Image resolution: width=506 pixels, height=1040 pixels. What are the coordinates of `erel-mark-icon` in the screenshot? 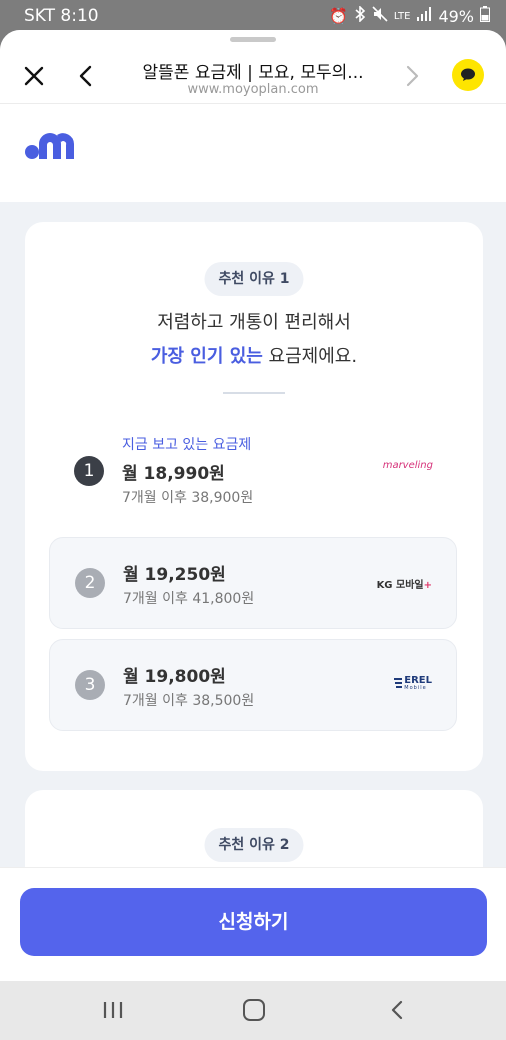 It's located at (398, 682).